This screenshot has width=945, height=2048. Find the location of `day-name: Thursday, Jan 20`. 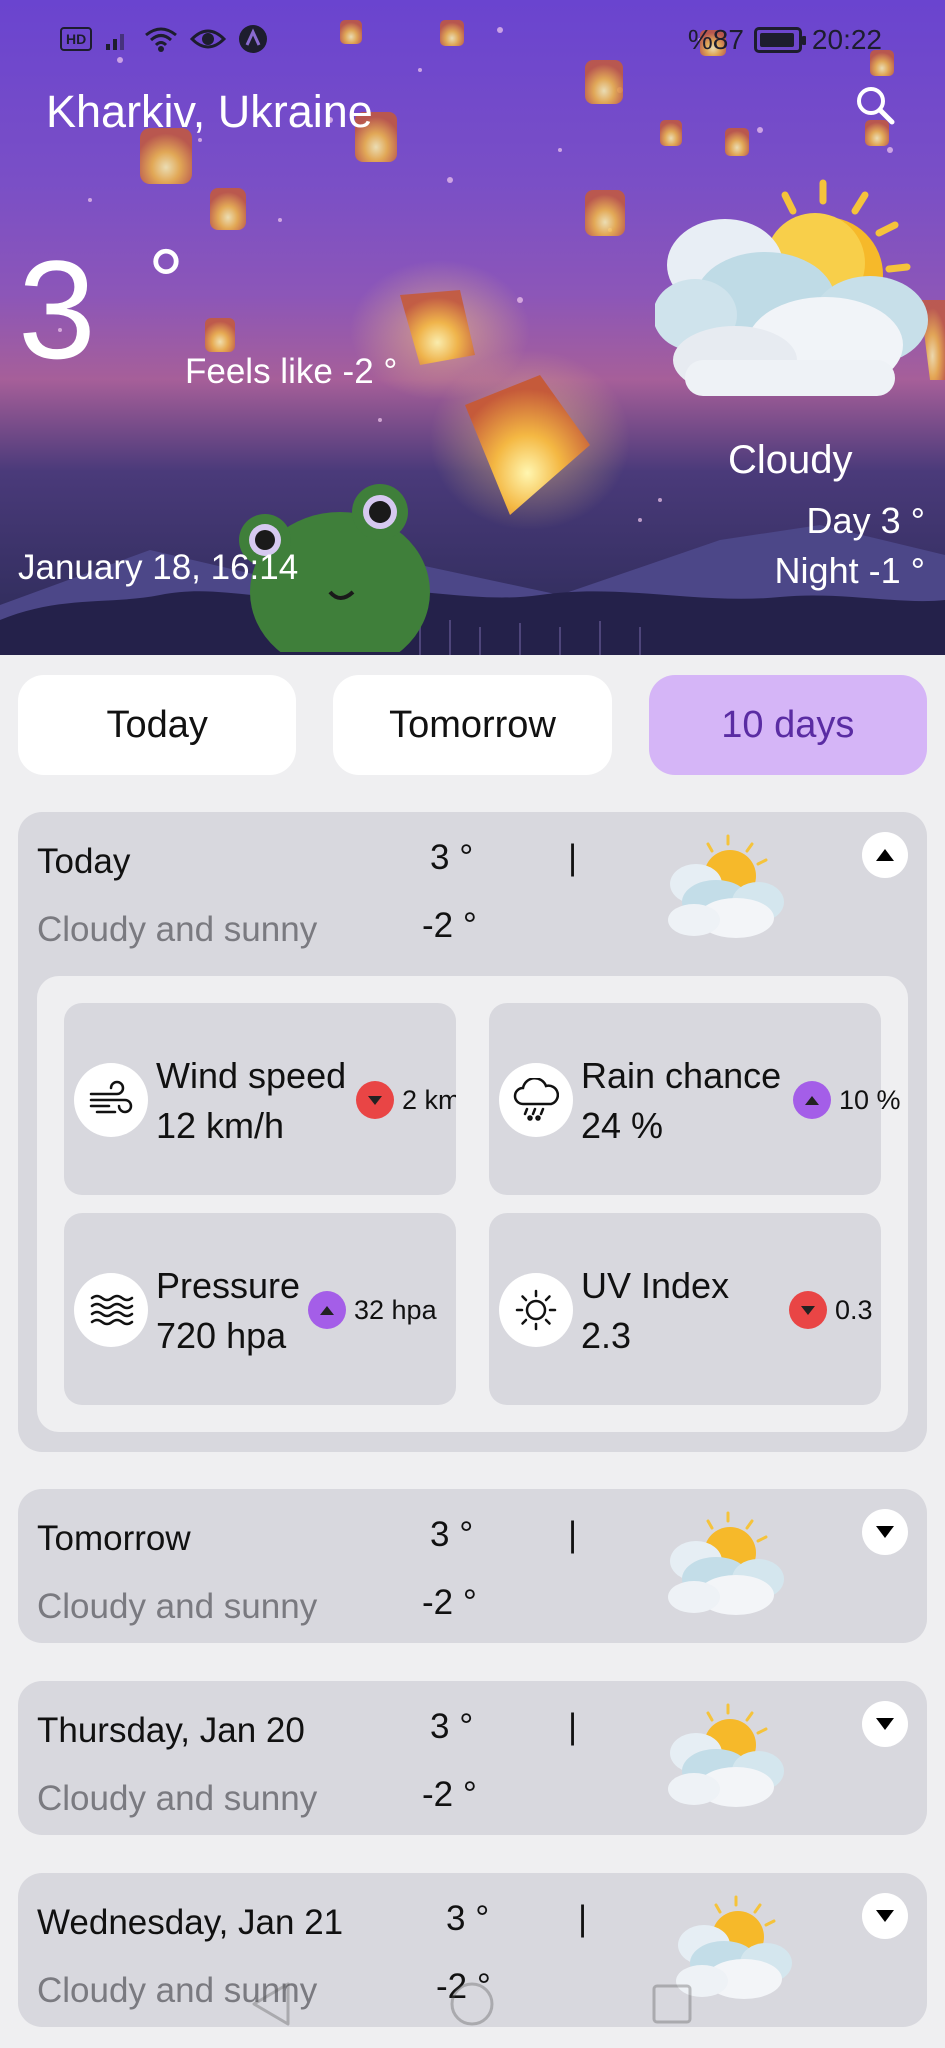

day-name: Thursday, Jan 20 is located at coordinates (171, 1730).